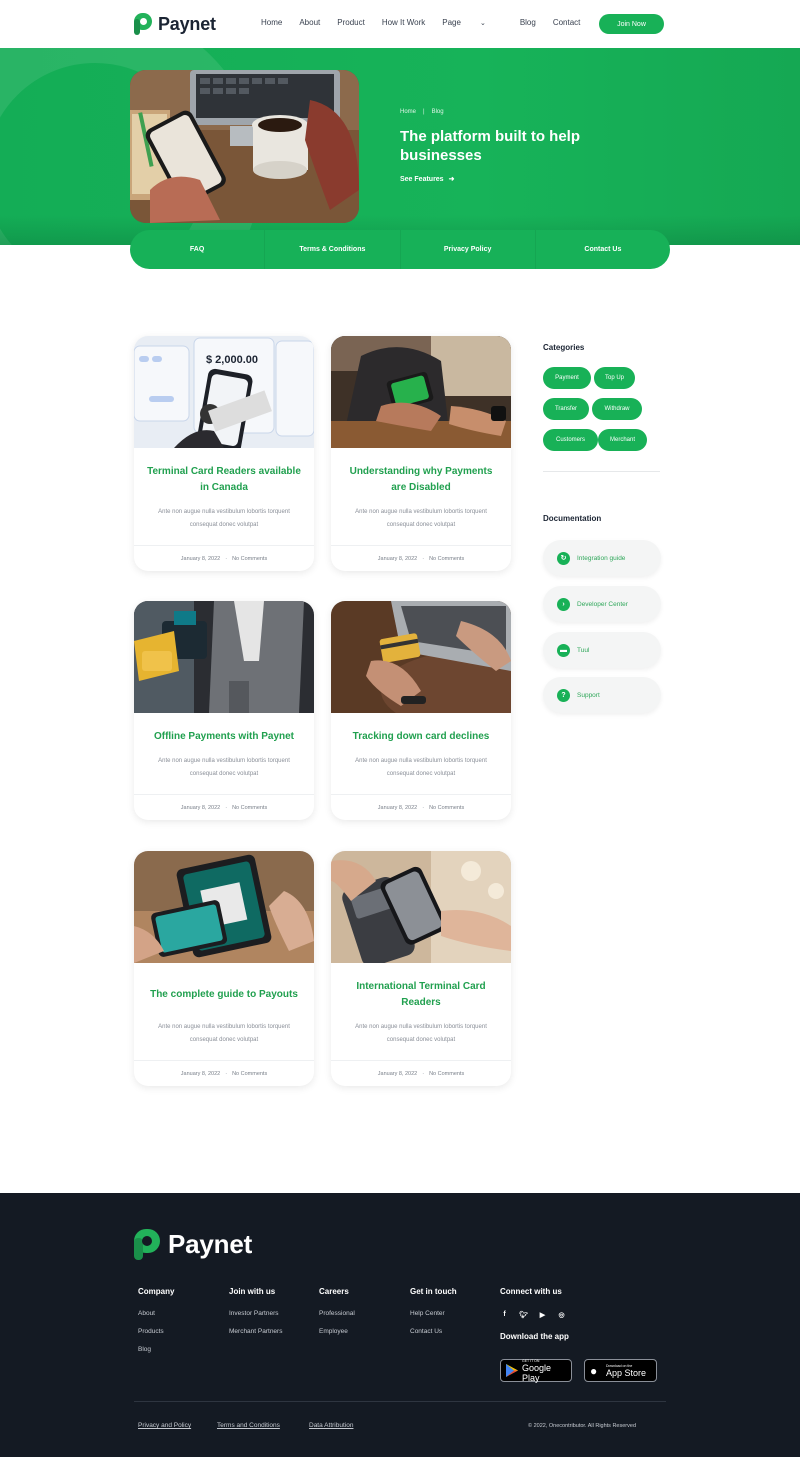  Describe the element at coordinates (408, 112) in the screenshot. I see `breadcrumb-home: Home` at that location.